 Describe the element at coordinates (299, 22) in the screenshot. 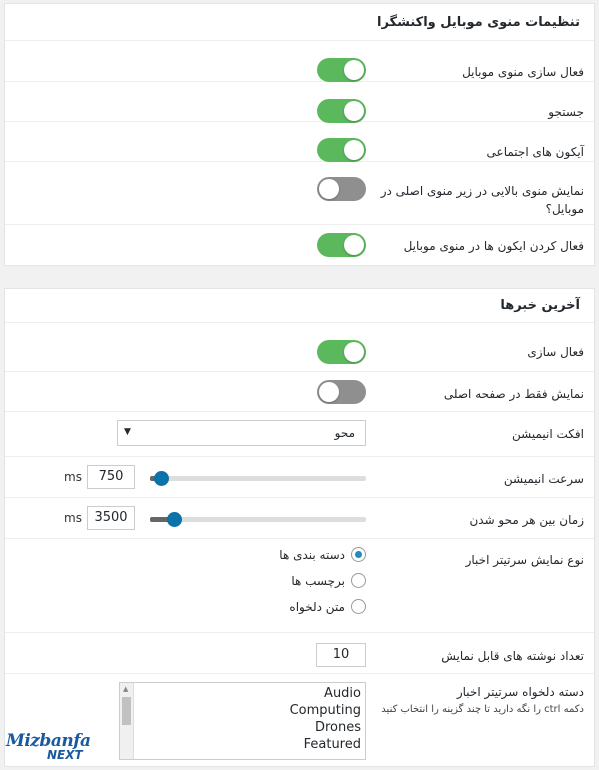

I see `section-title: تنظیمات منوی موبایل واکنشگرا` at that location.